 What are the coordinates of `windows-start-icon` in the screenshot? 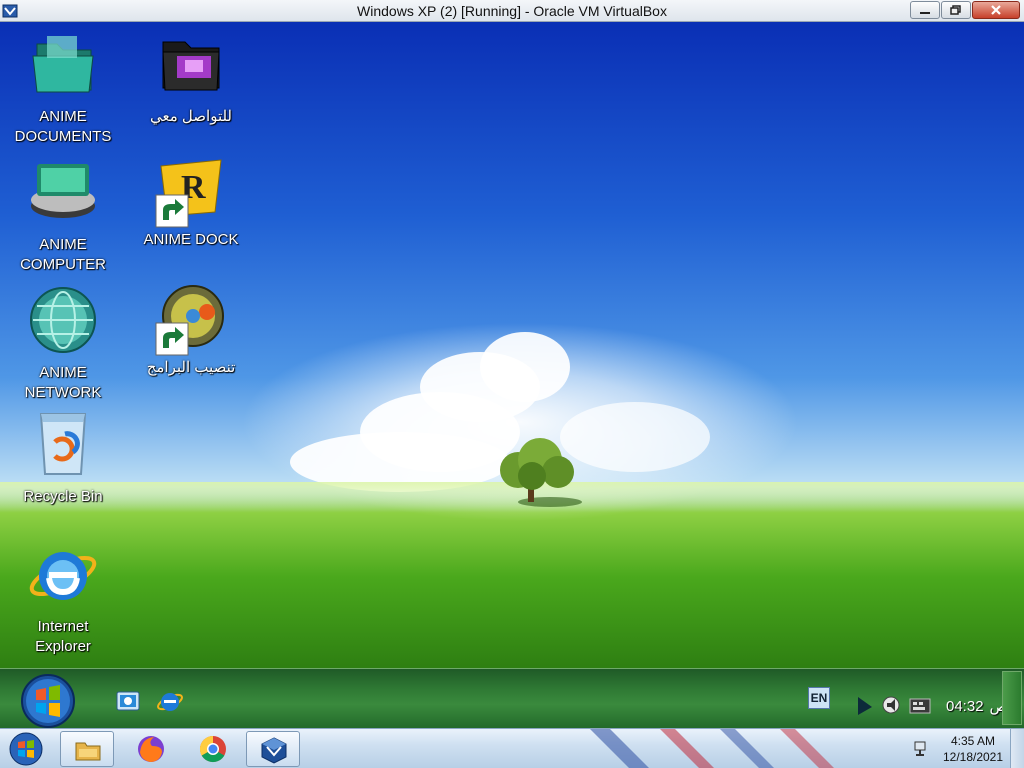 It's located at (26, 749).